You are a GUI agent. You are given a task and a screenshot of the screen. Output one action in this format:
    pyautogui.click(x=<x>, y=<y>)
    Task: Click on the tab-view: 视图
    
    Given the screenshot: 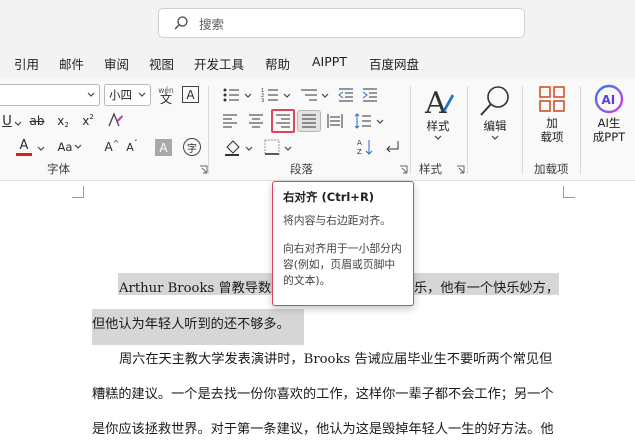 What is the action you would take?
    pyautogui.click(x=161, y=63)
    